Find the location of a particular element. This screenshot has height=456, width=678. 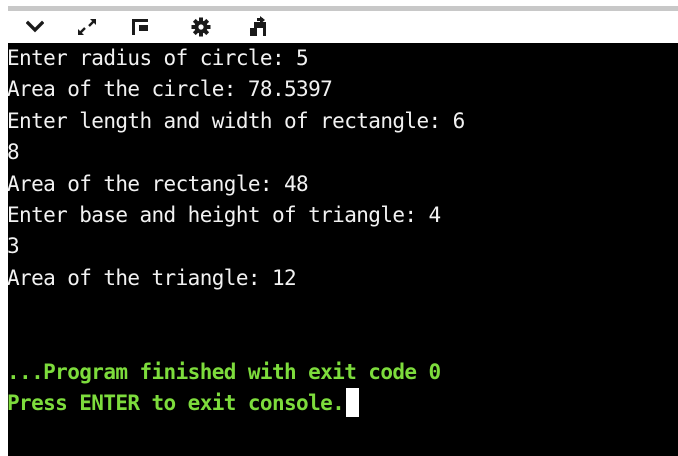

collapse-button is located at coordinates (35, 27).